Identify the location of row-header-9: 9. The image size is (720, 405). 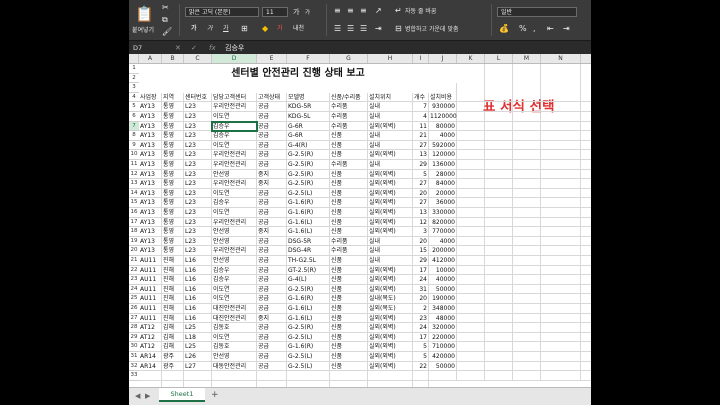
(134, 146).